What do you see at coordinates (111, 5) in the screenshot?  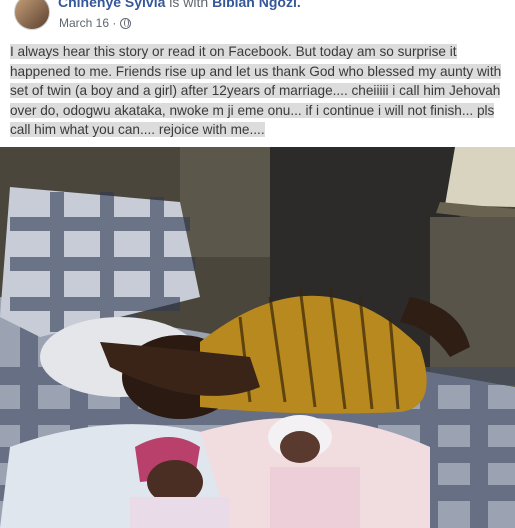 I see `author-name: Chinenye Sylvia` at bounding box center [111, 5].